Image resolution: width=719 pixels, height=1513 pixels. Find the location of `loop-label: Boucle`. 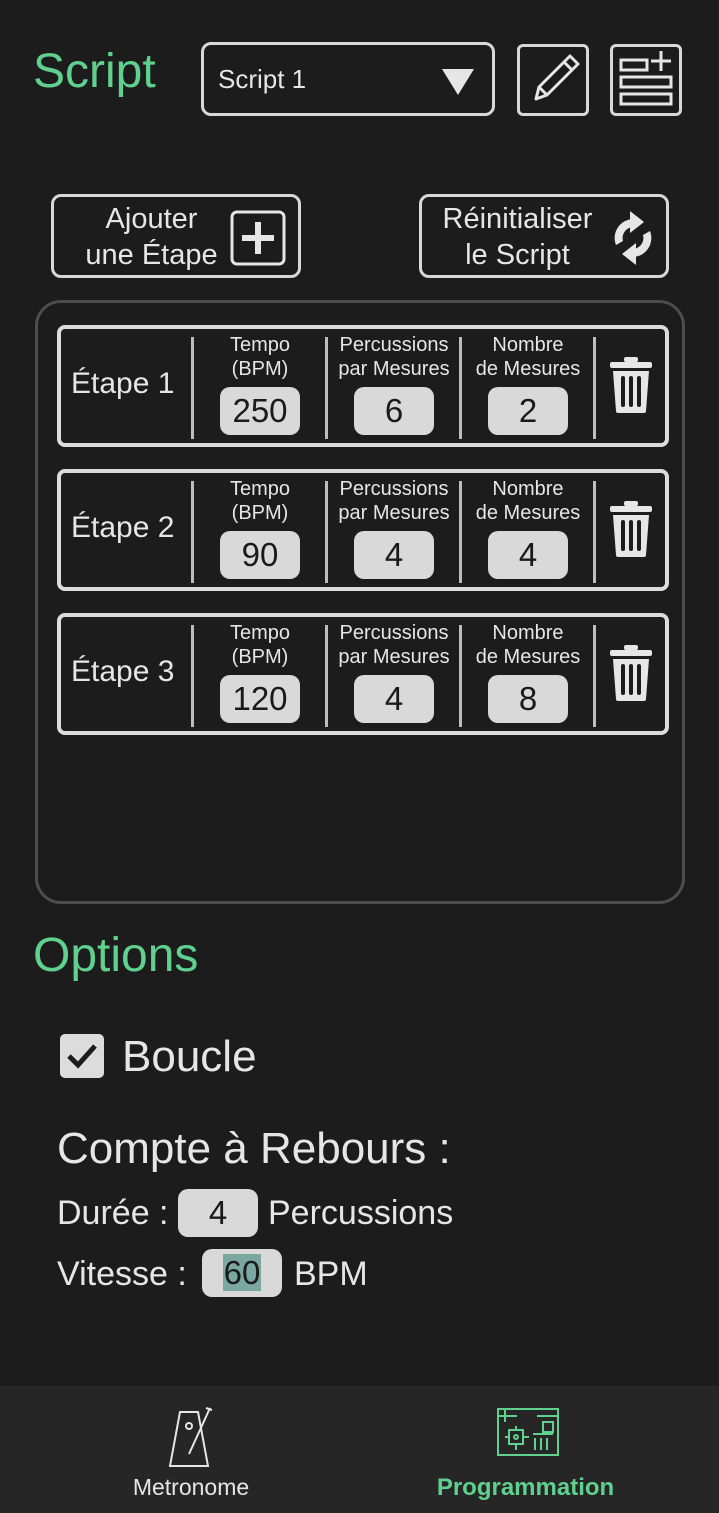

loop-label: Boucle is located at coordinates (189, 1056).